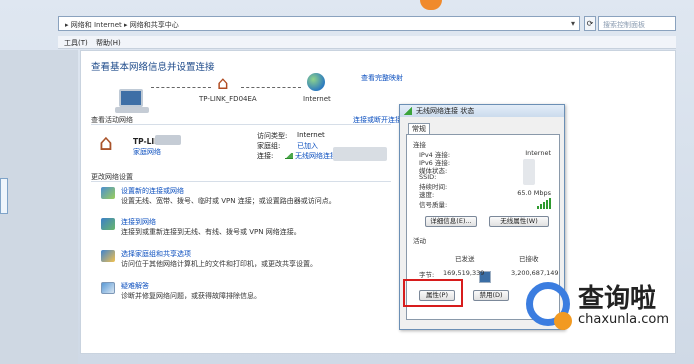  I want to click on ssid-label: SSID:, so click(428, 177).